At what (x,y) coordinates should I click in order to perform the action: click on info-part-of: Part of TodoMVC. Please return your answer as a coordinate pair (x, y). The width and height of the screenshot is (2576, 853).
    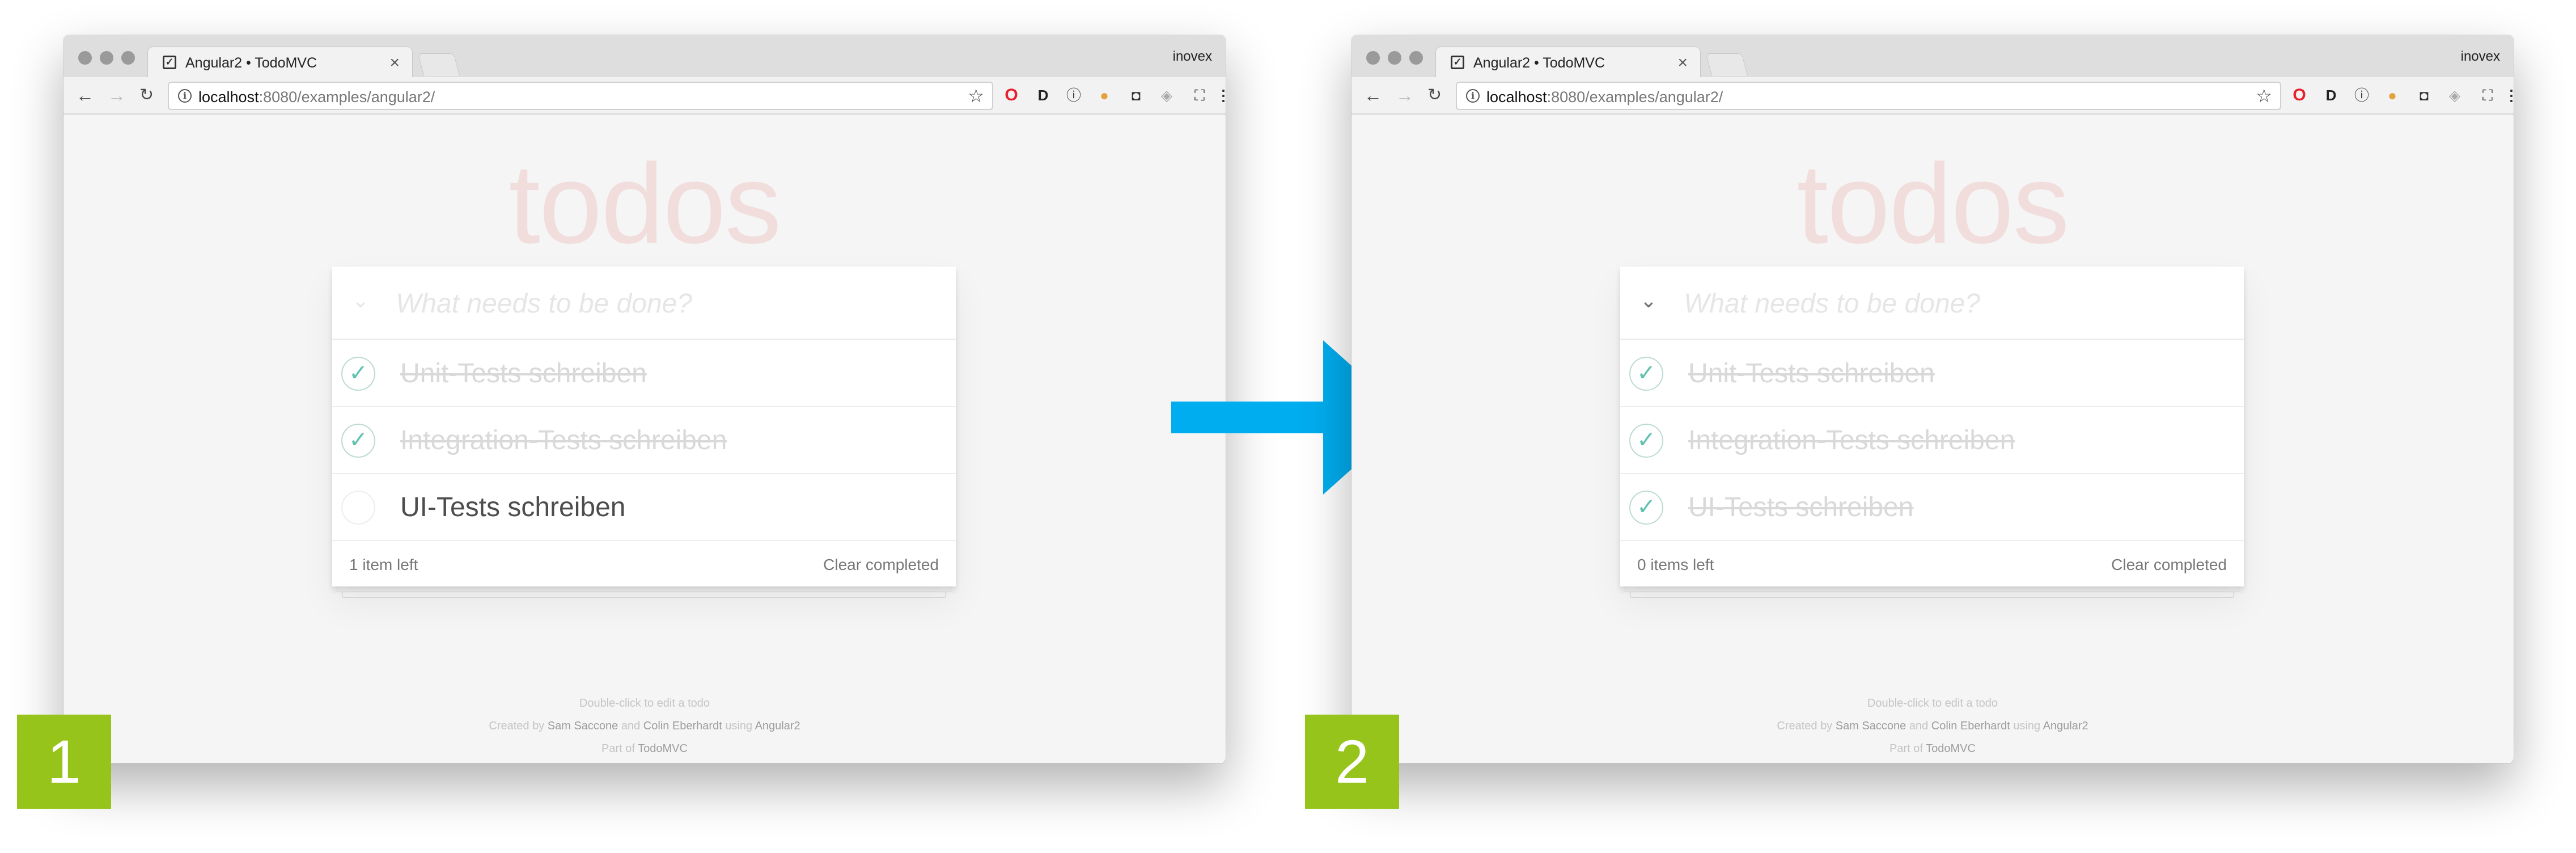
    Looking at the image, I should click on (645, 748).